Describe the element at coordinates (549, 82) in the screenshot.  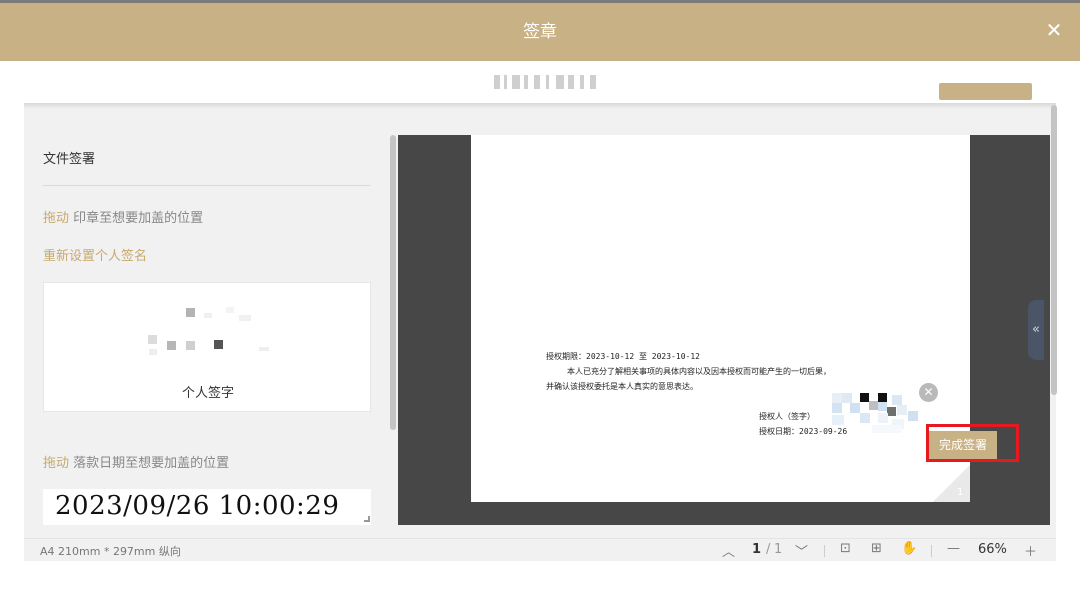
I see `background-page-title` at that location.